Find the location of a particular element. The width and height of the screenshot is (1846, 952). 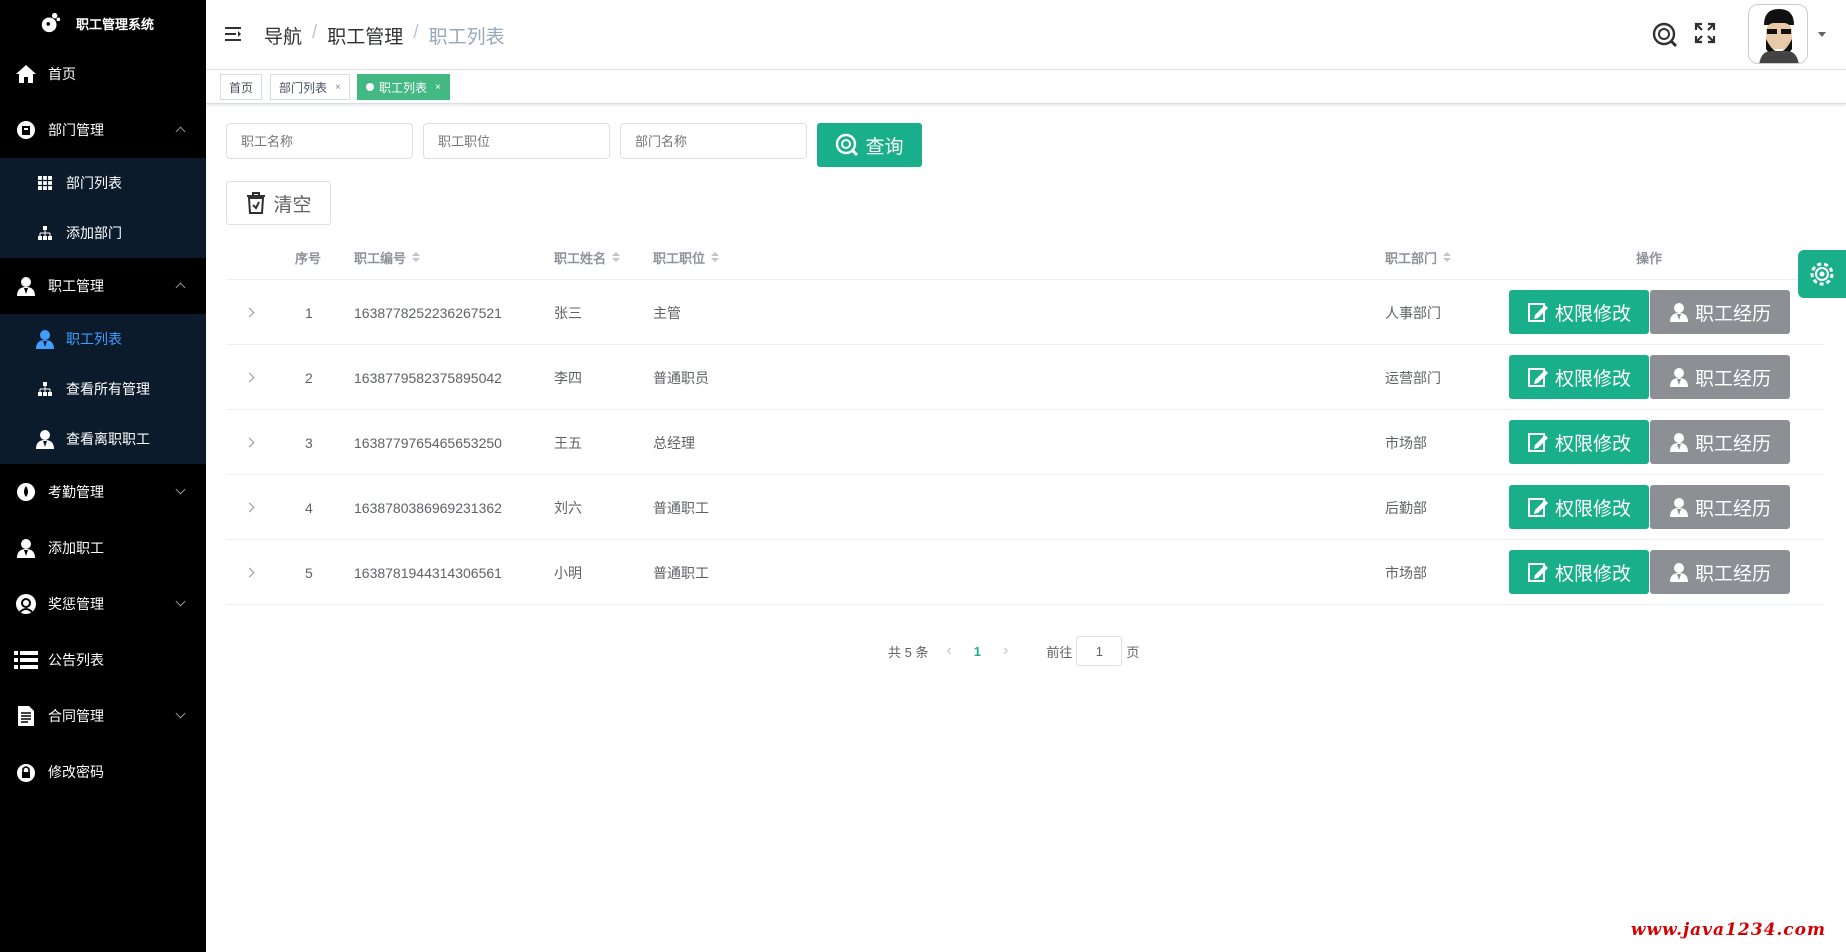

hamburger-icon is located at coordinates (233, 34).